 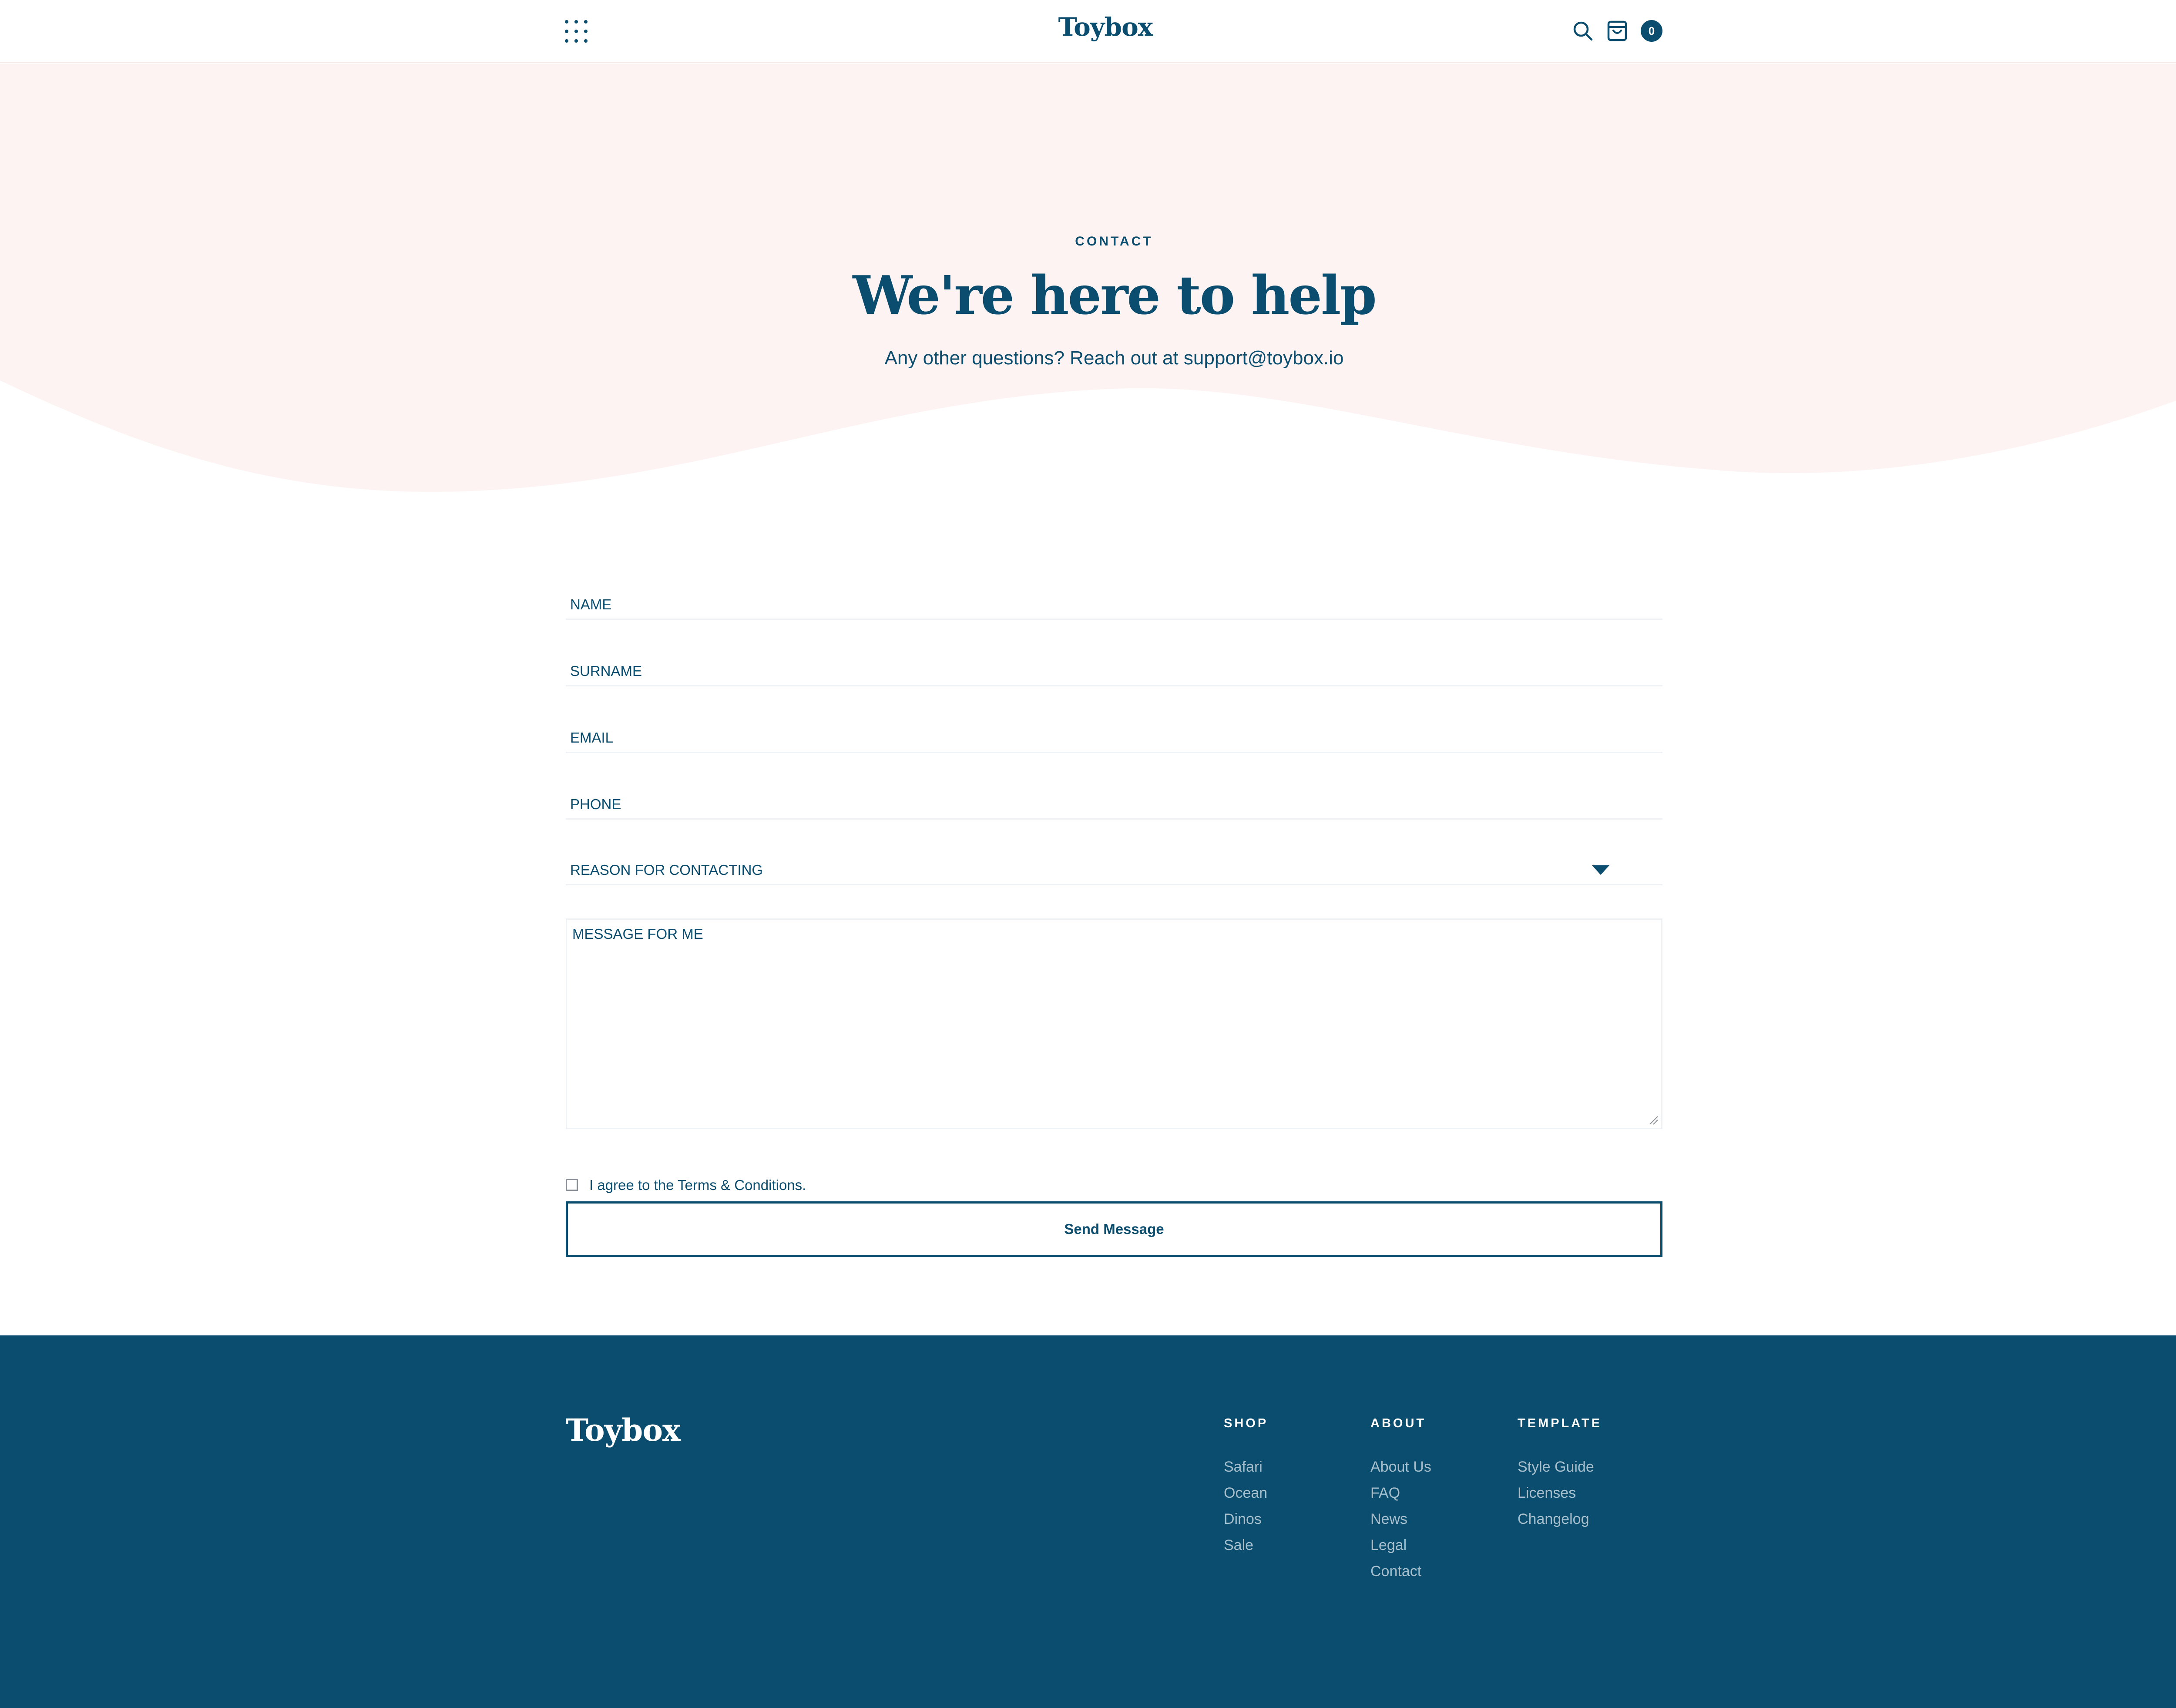 I want to click on footer-link-news: News, so click(x=1400, y=1519).